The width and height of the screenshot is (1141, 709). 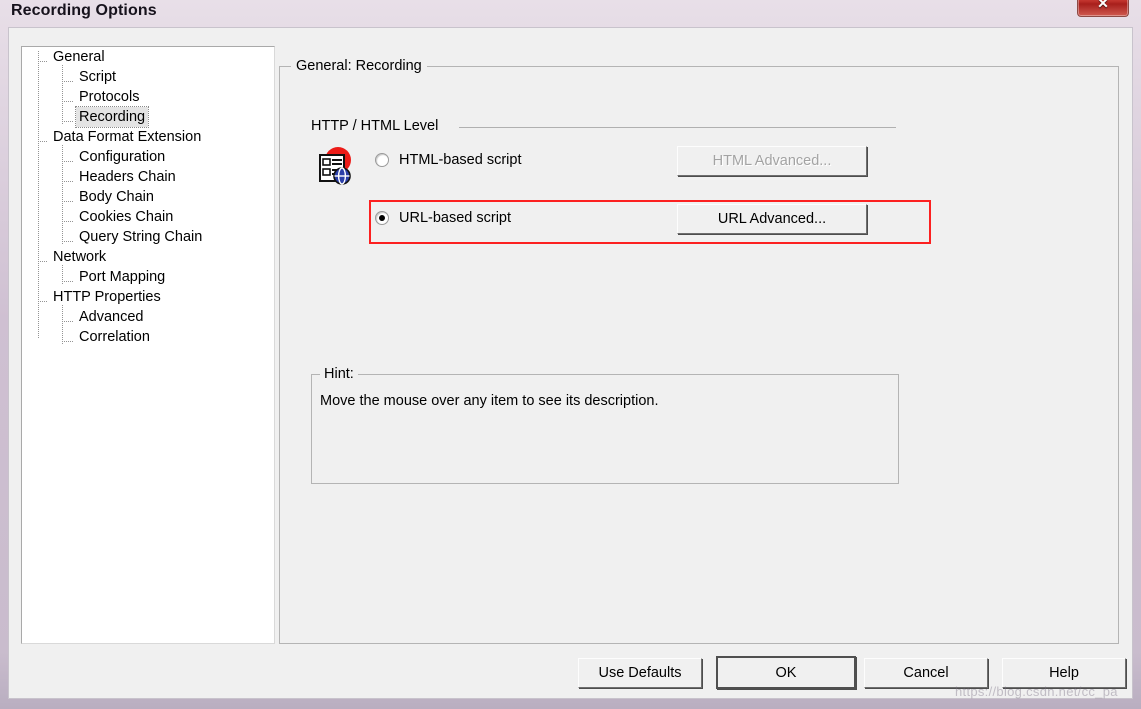 I want to click on group-box-title: General: Recording, so click(x=359, y=66).